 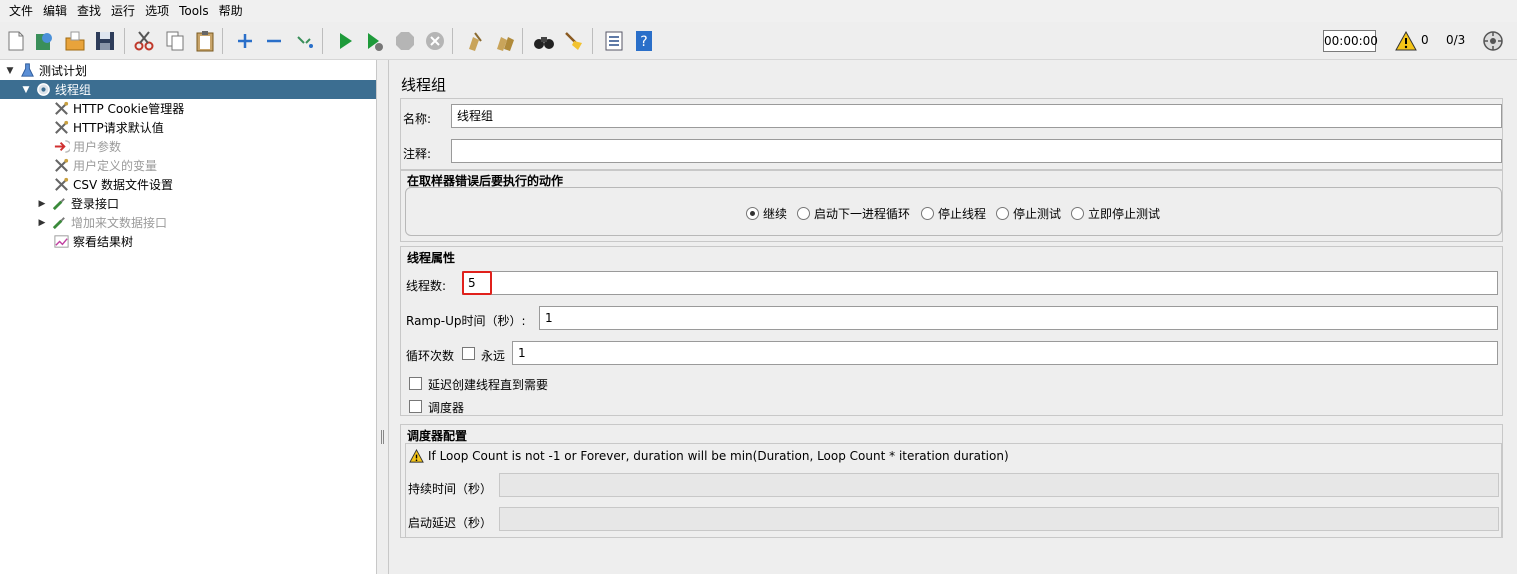 What do you see at coordinates (59, 223) in the screenshot?
I see `sampler-pipette-icon` at bounding box center [59, 223].